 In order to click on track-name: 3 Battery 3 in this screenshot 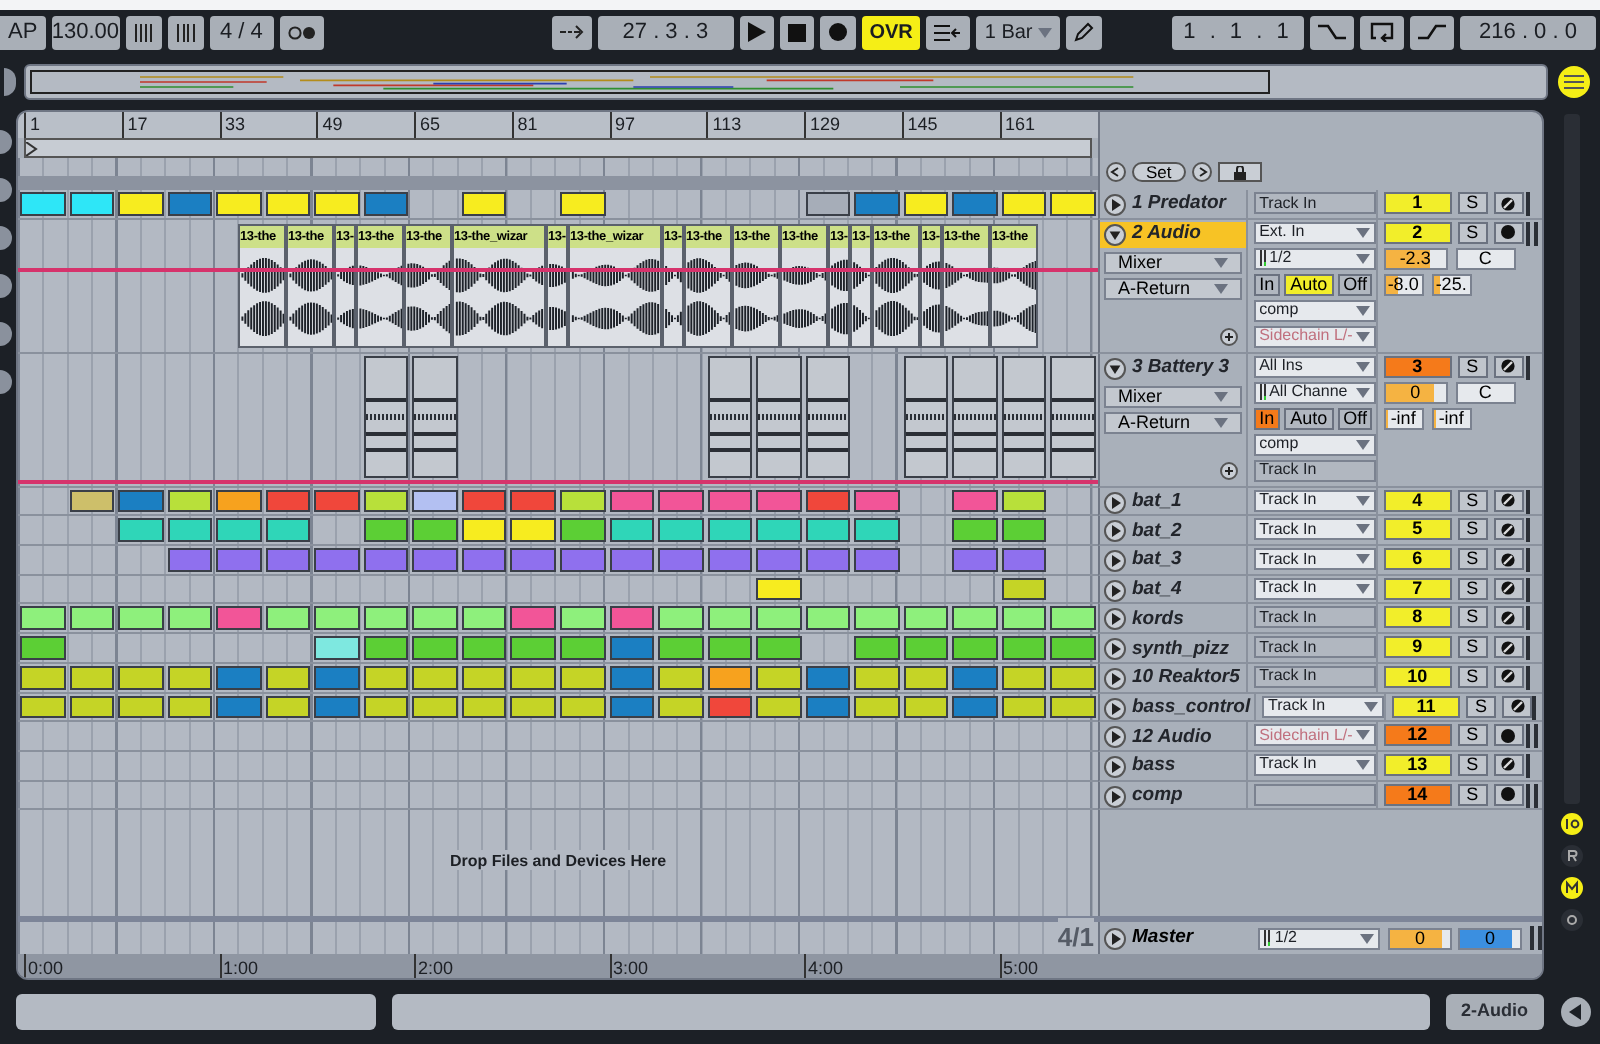, I will do `click(1173, 368)`.